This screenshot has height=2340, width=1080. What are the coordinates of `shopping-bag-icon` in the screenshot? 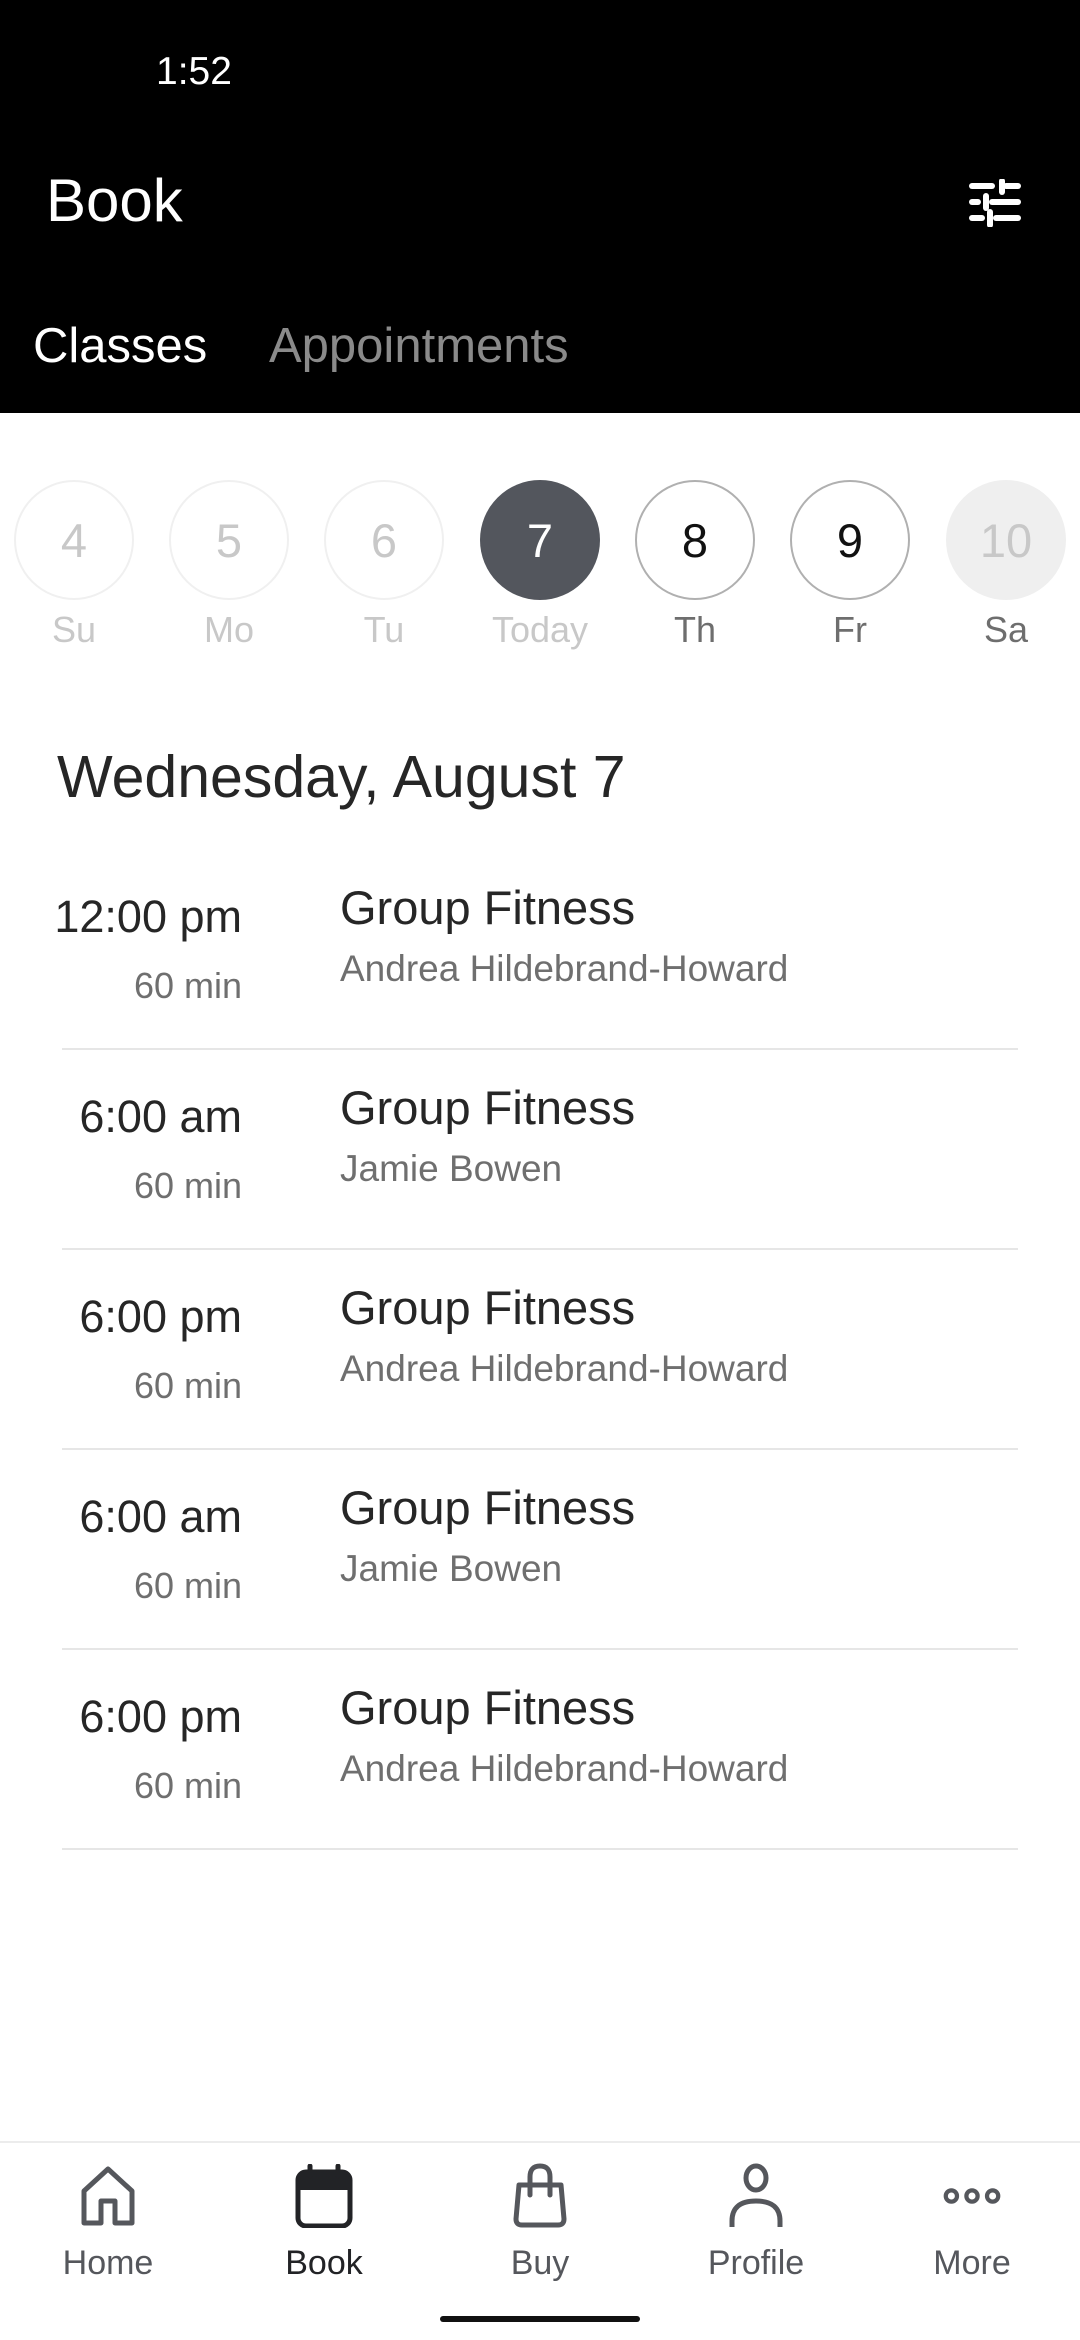 It's located at (540, 2196).